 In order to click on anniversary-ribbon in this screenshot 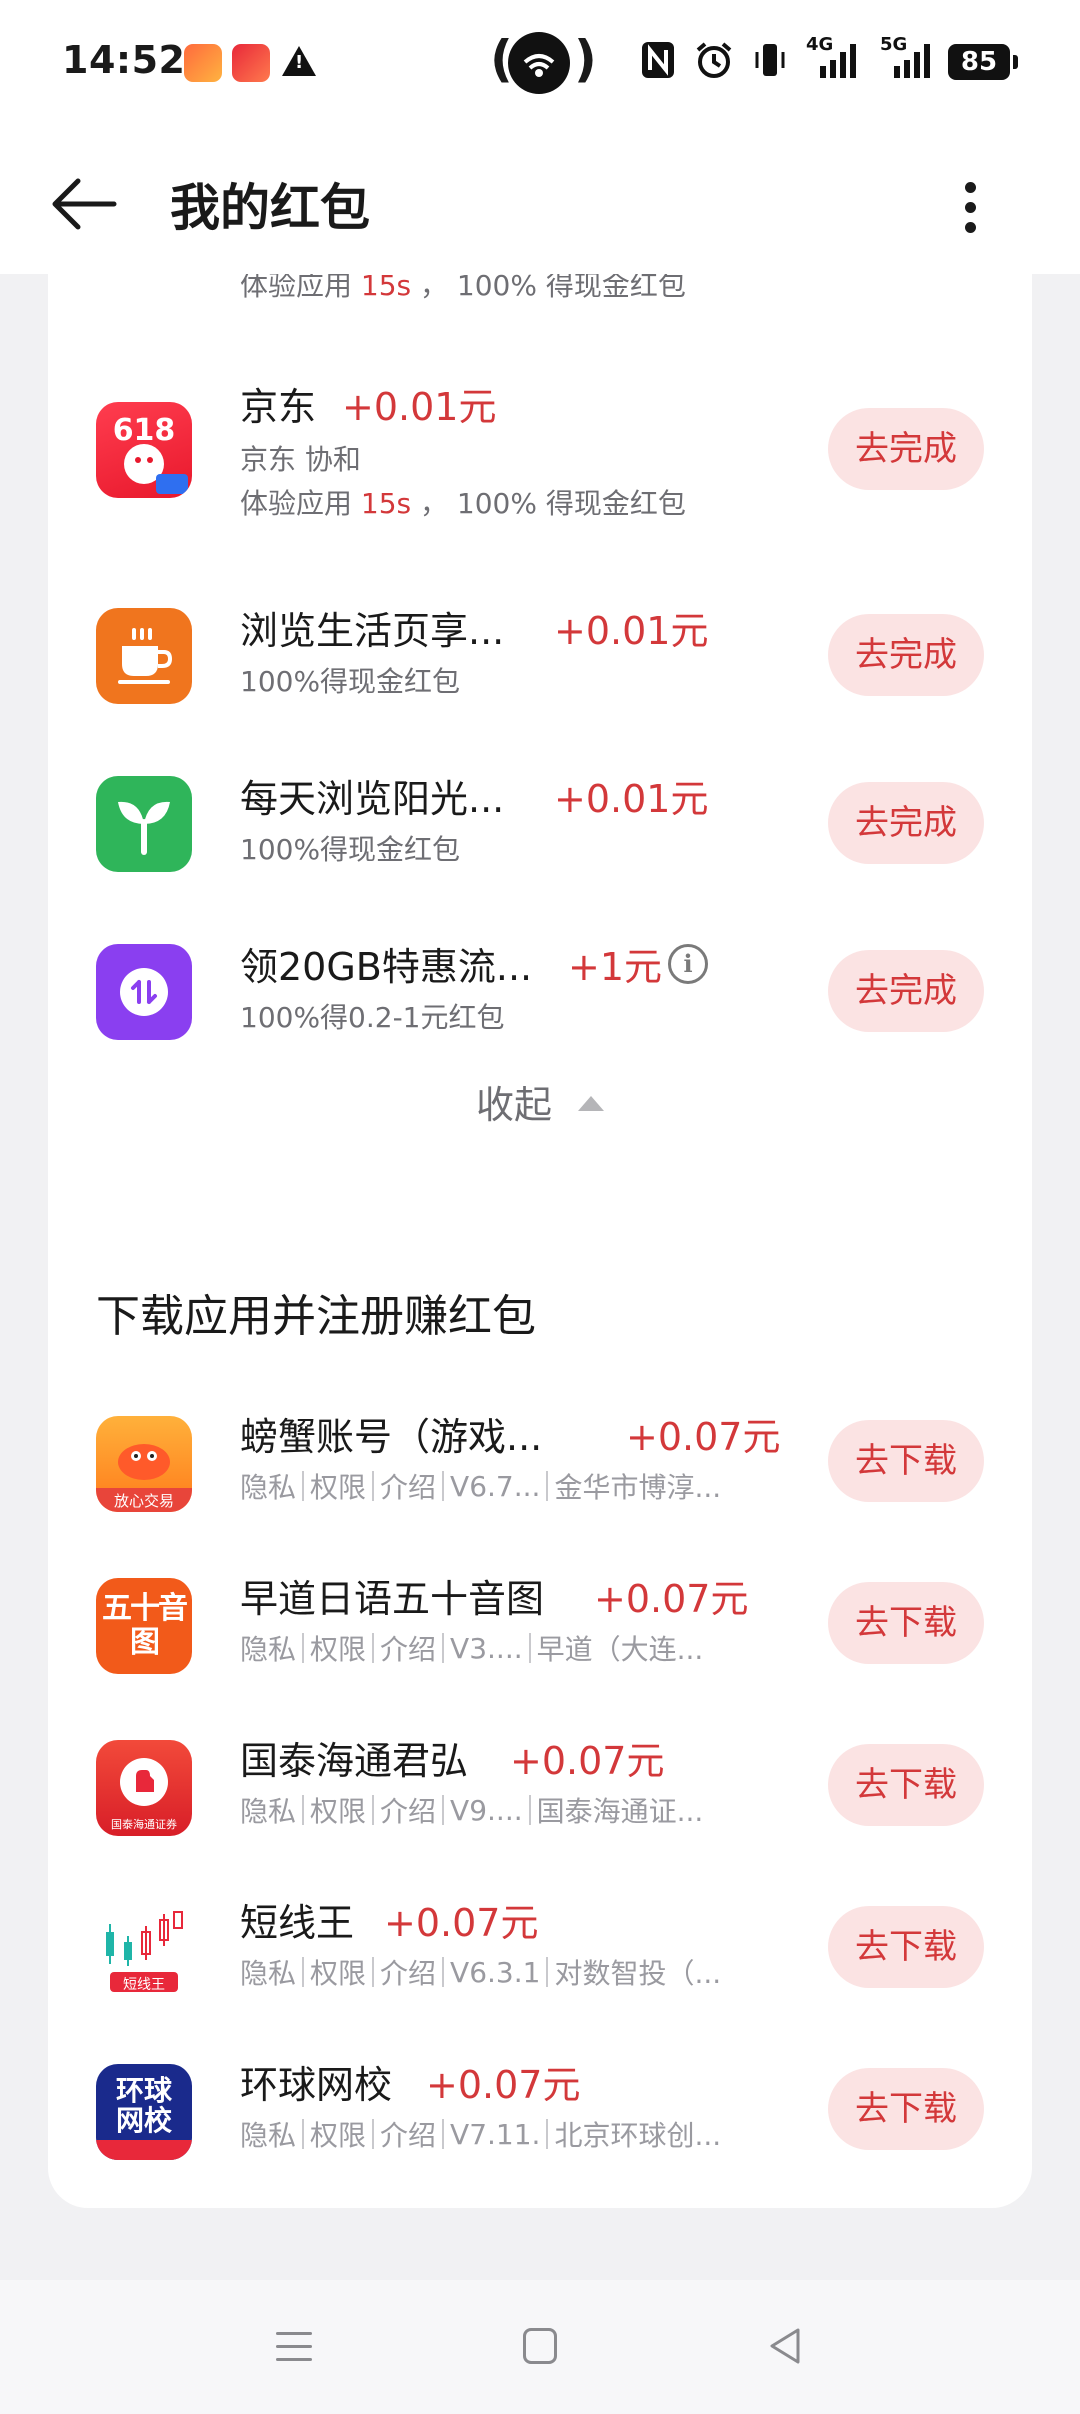, I will do `click(144, 2150)`.